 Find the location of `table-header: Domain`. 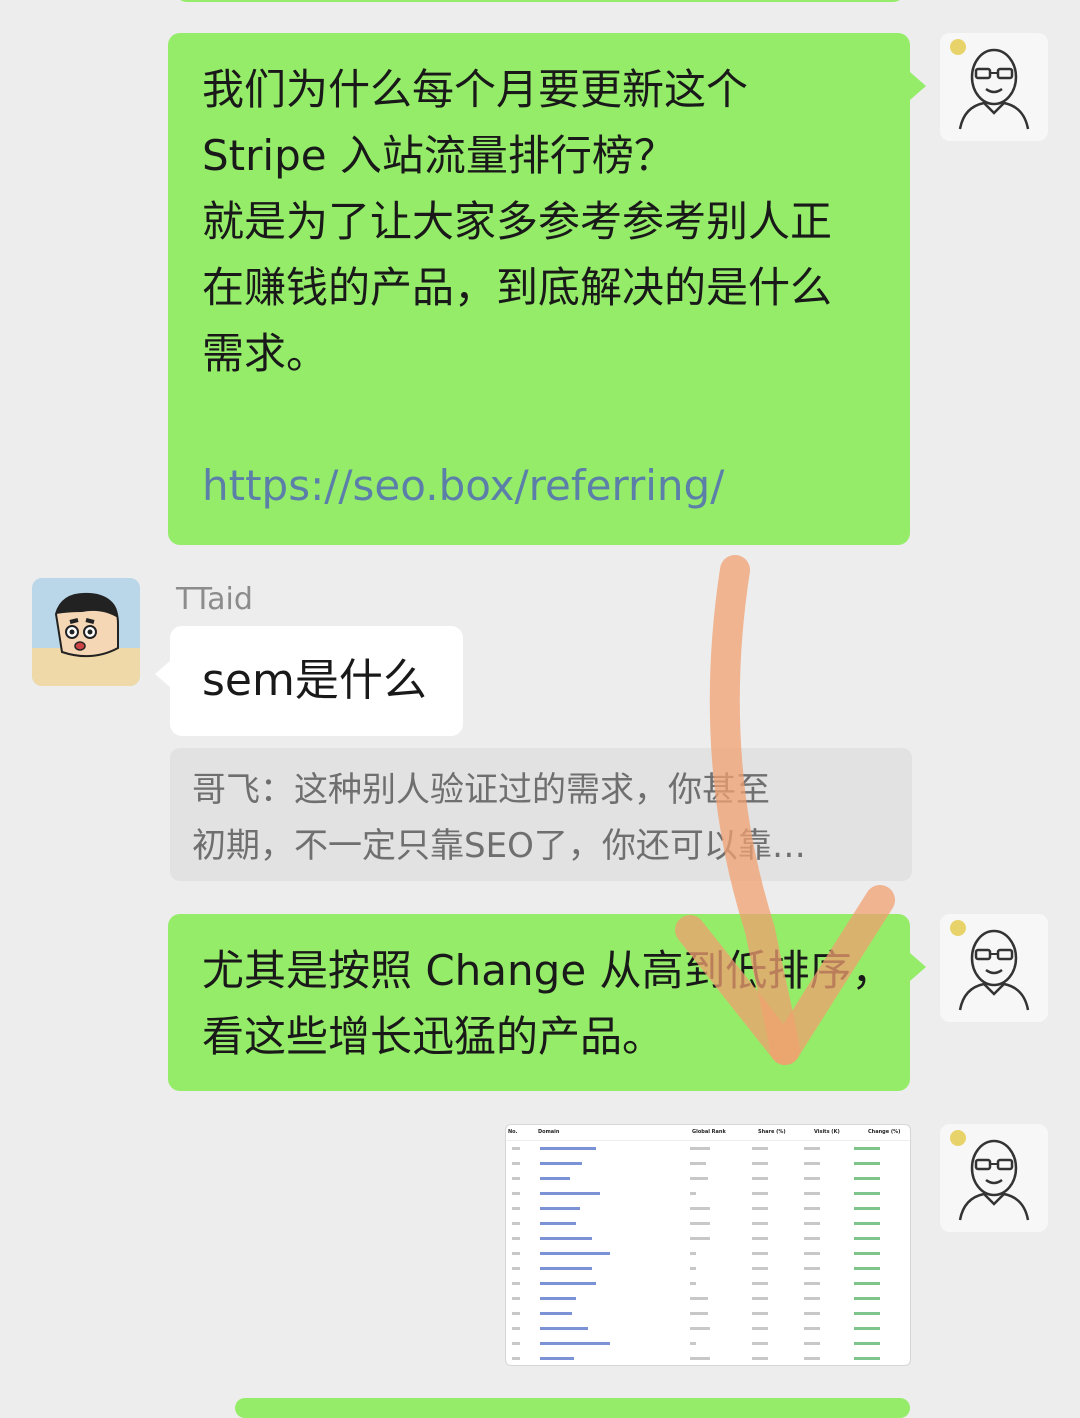

table-header: Domain is located at coordinates (613, 1133).